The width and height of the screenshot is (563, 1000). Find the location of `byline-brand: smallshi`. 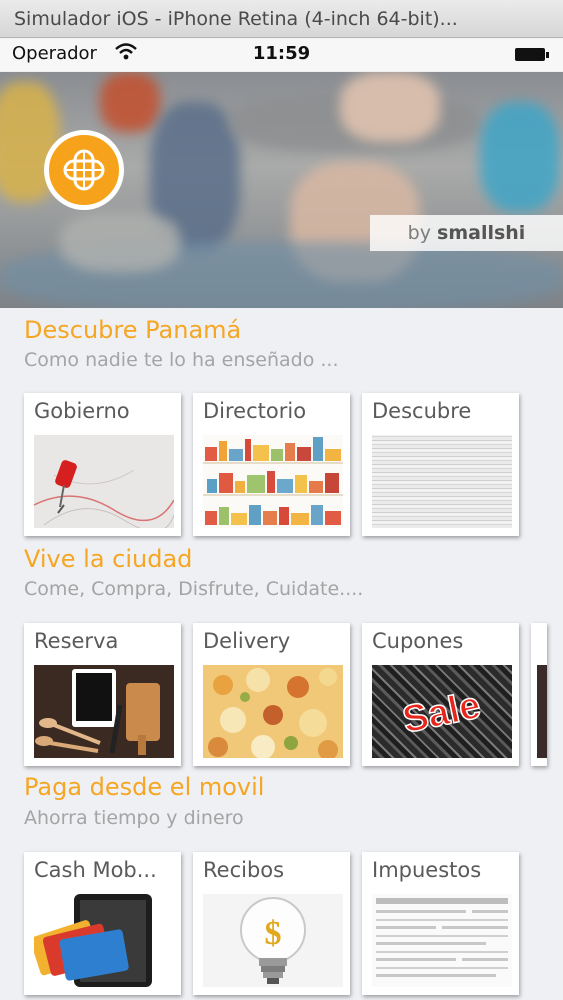

byline-brand: smallshi is located at coordinates (481, 233).